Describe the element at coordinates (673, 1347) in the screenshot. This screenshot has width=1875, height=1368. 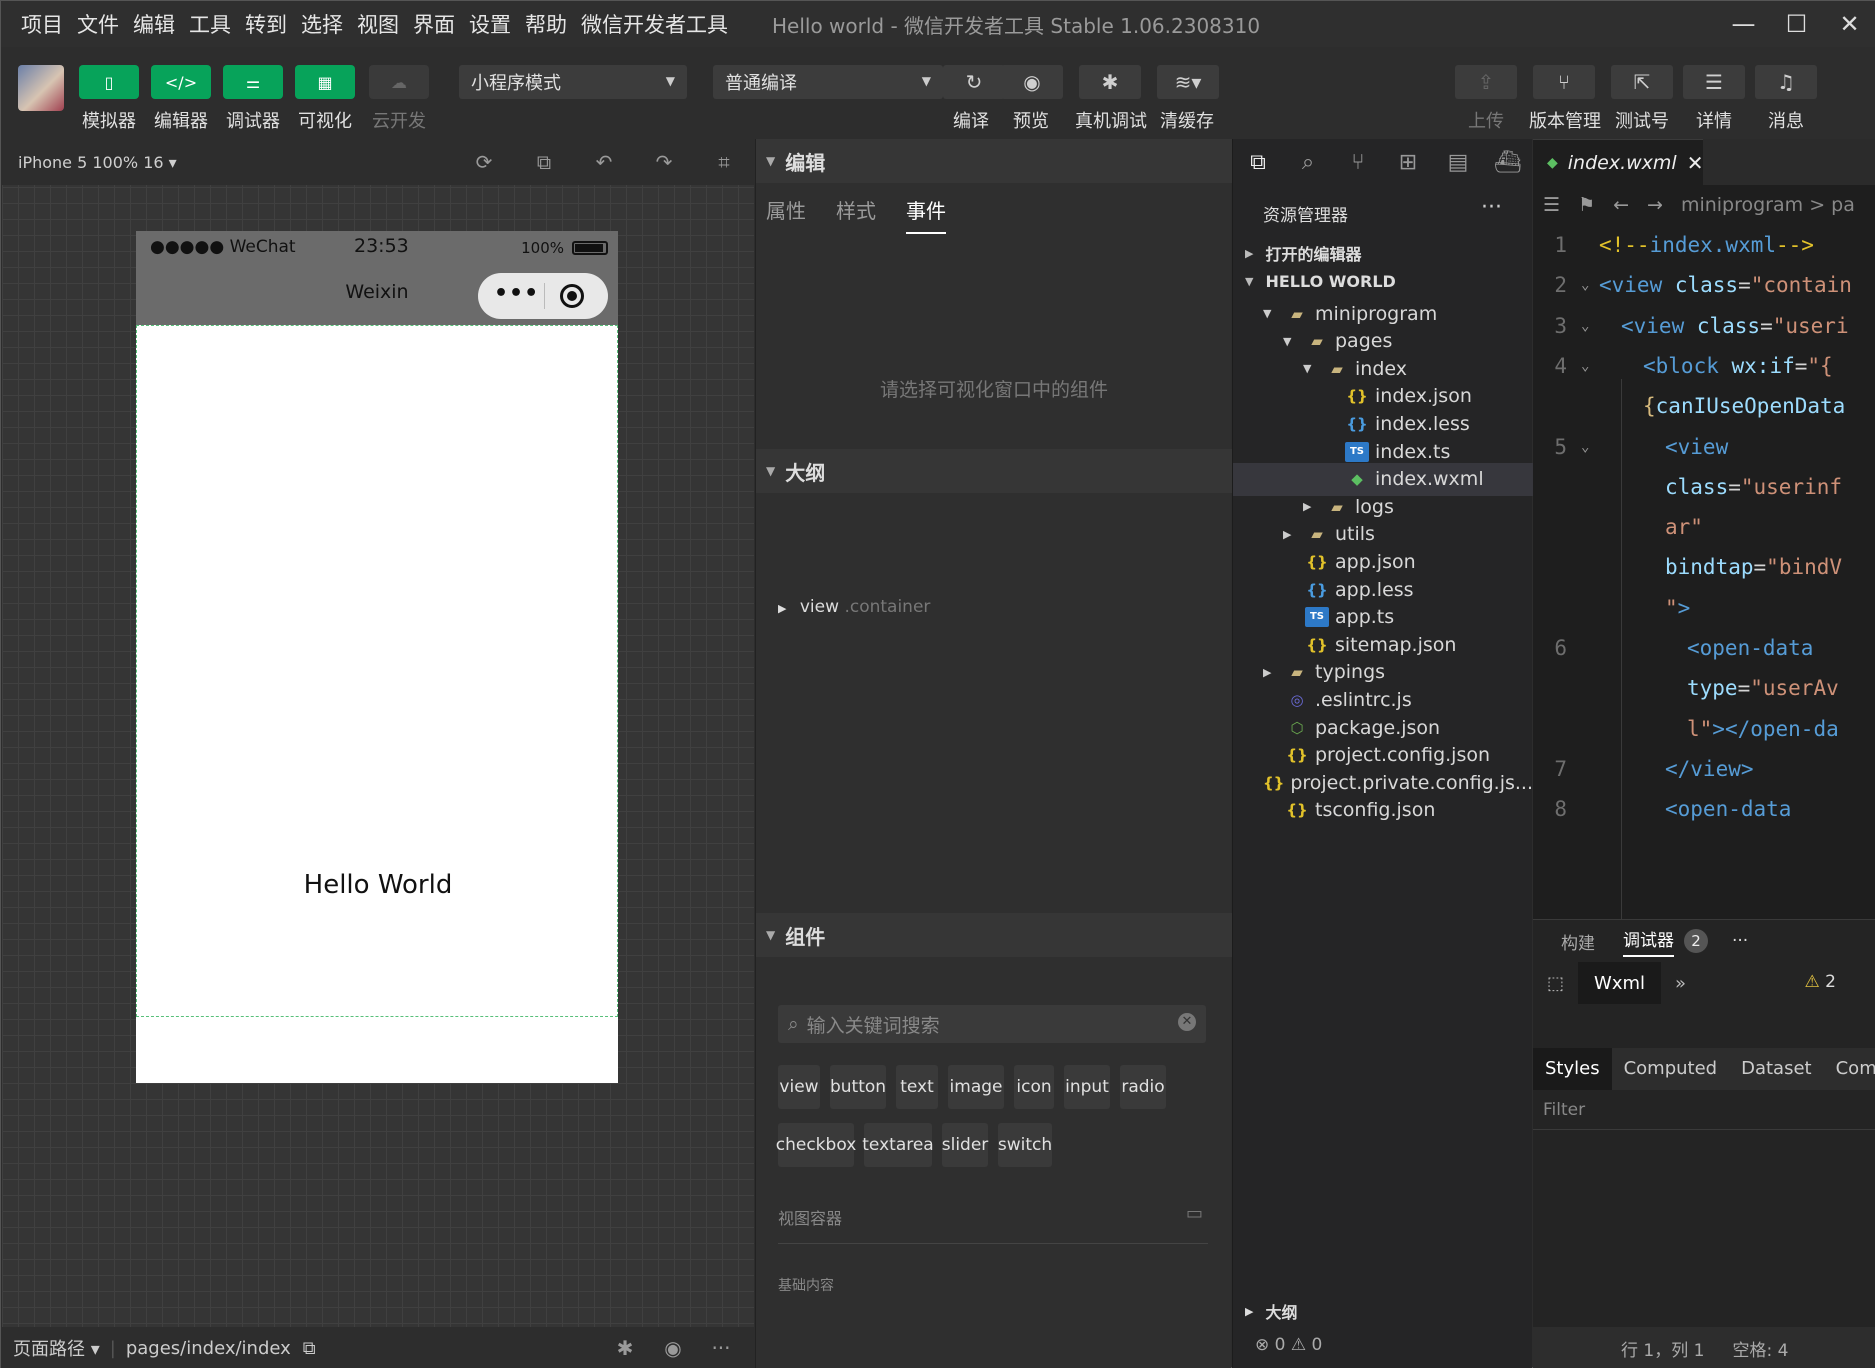
I see `eye-icon: ◉` at that location.